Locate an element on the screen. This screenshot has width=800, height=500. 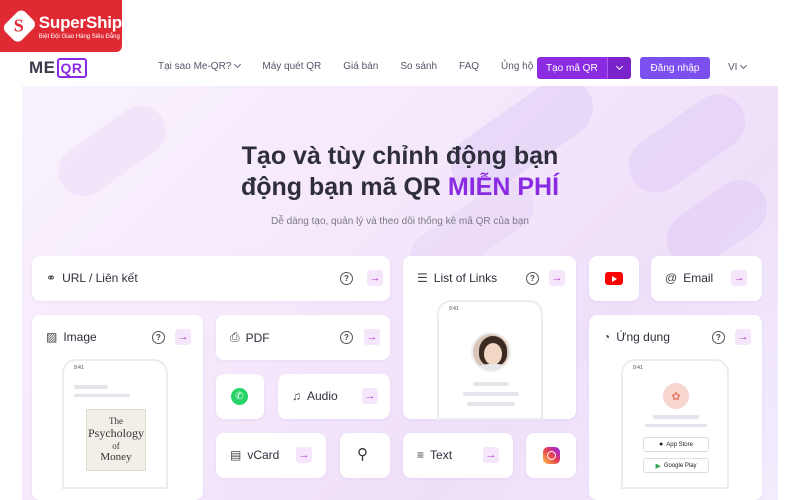
nav-pricing: Giá bán is located at coordinates (360, 66).